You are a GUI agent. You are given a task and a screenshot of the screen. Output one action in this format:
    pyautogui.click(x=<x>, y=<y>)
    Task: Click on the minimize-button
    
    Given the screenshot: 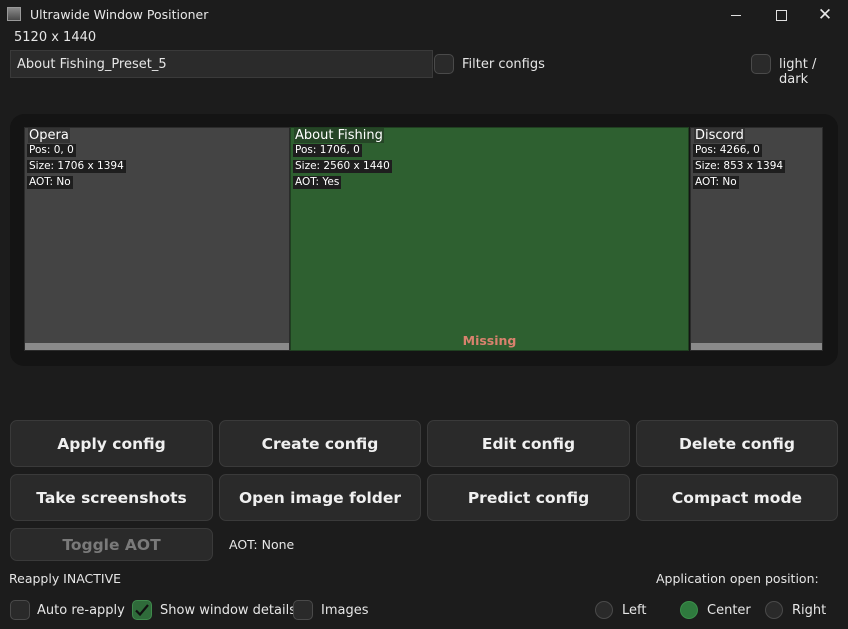 What is the action you would take?
    pyautogui.click(x=736, y=15)
    